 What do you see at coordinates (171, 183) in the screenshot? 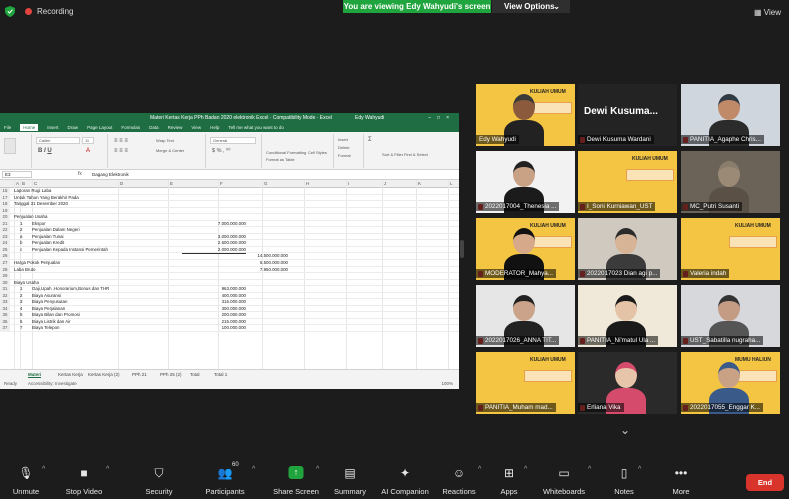
I see `column-header: E` at bounding box center [171, 183].